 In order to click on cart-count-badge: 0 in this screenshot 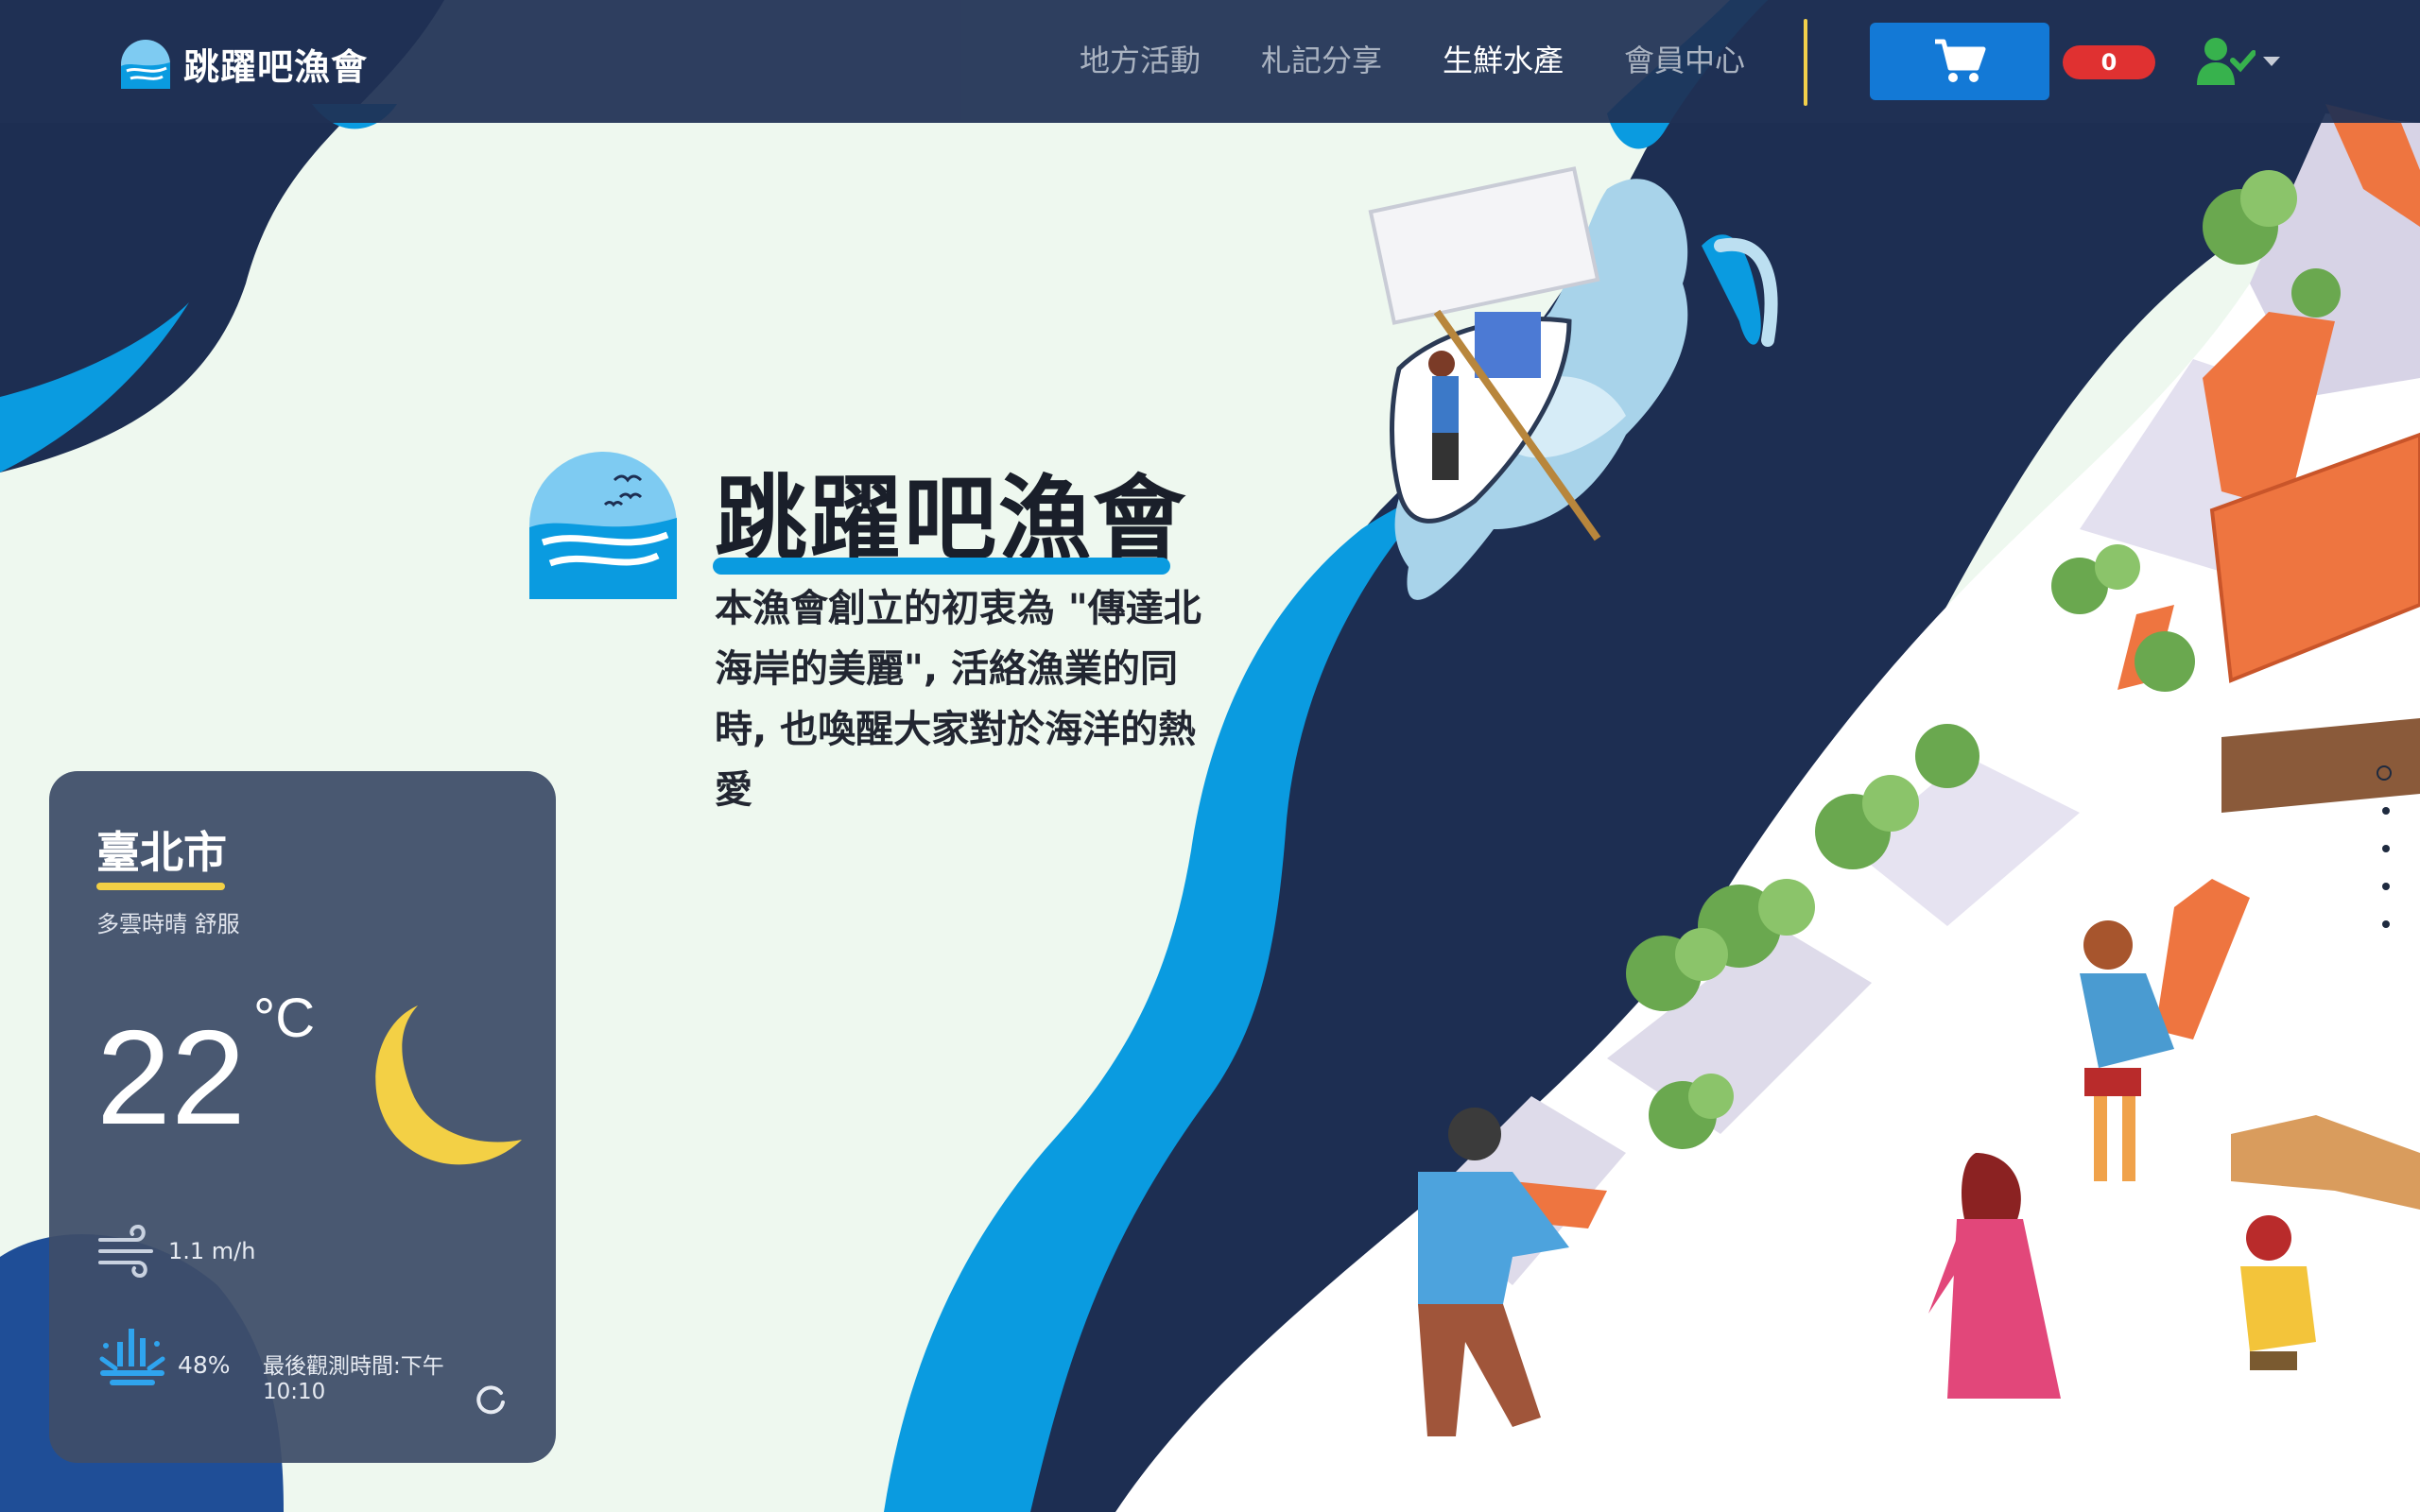, I will do `click(2109, 62)`.